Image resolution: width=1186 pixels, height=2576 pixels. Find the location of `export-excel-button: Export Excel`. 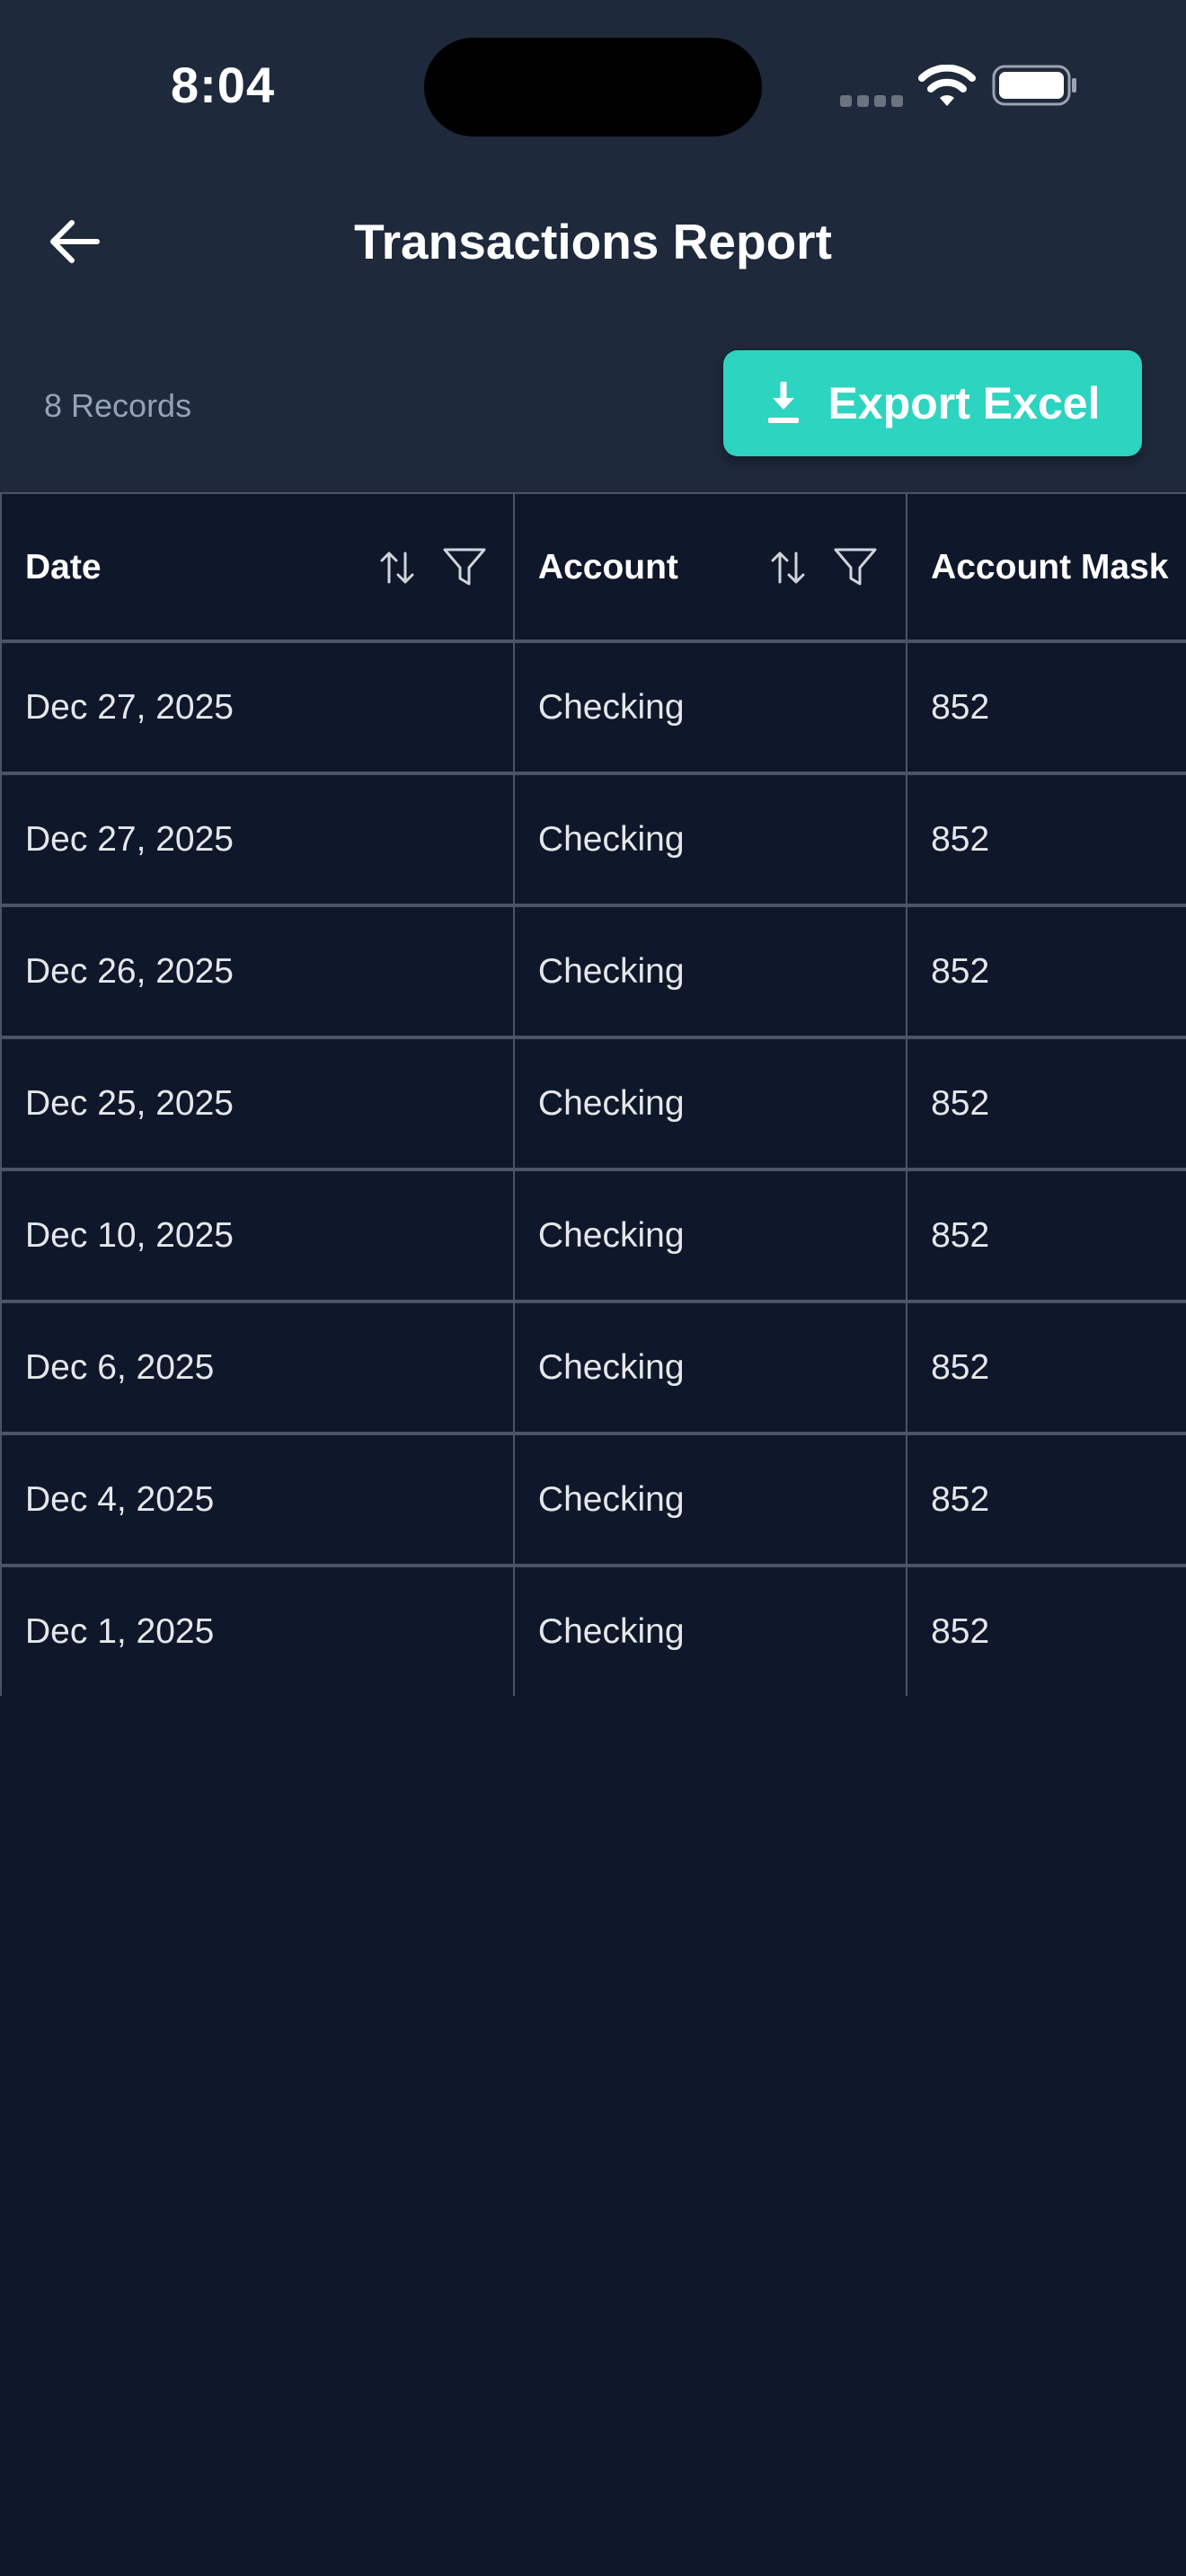

export-excel-button: Export Excel is located at coordinates (932, 403).